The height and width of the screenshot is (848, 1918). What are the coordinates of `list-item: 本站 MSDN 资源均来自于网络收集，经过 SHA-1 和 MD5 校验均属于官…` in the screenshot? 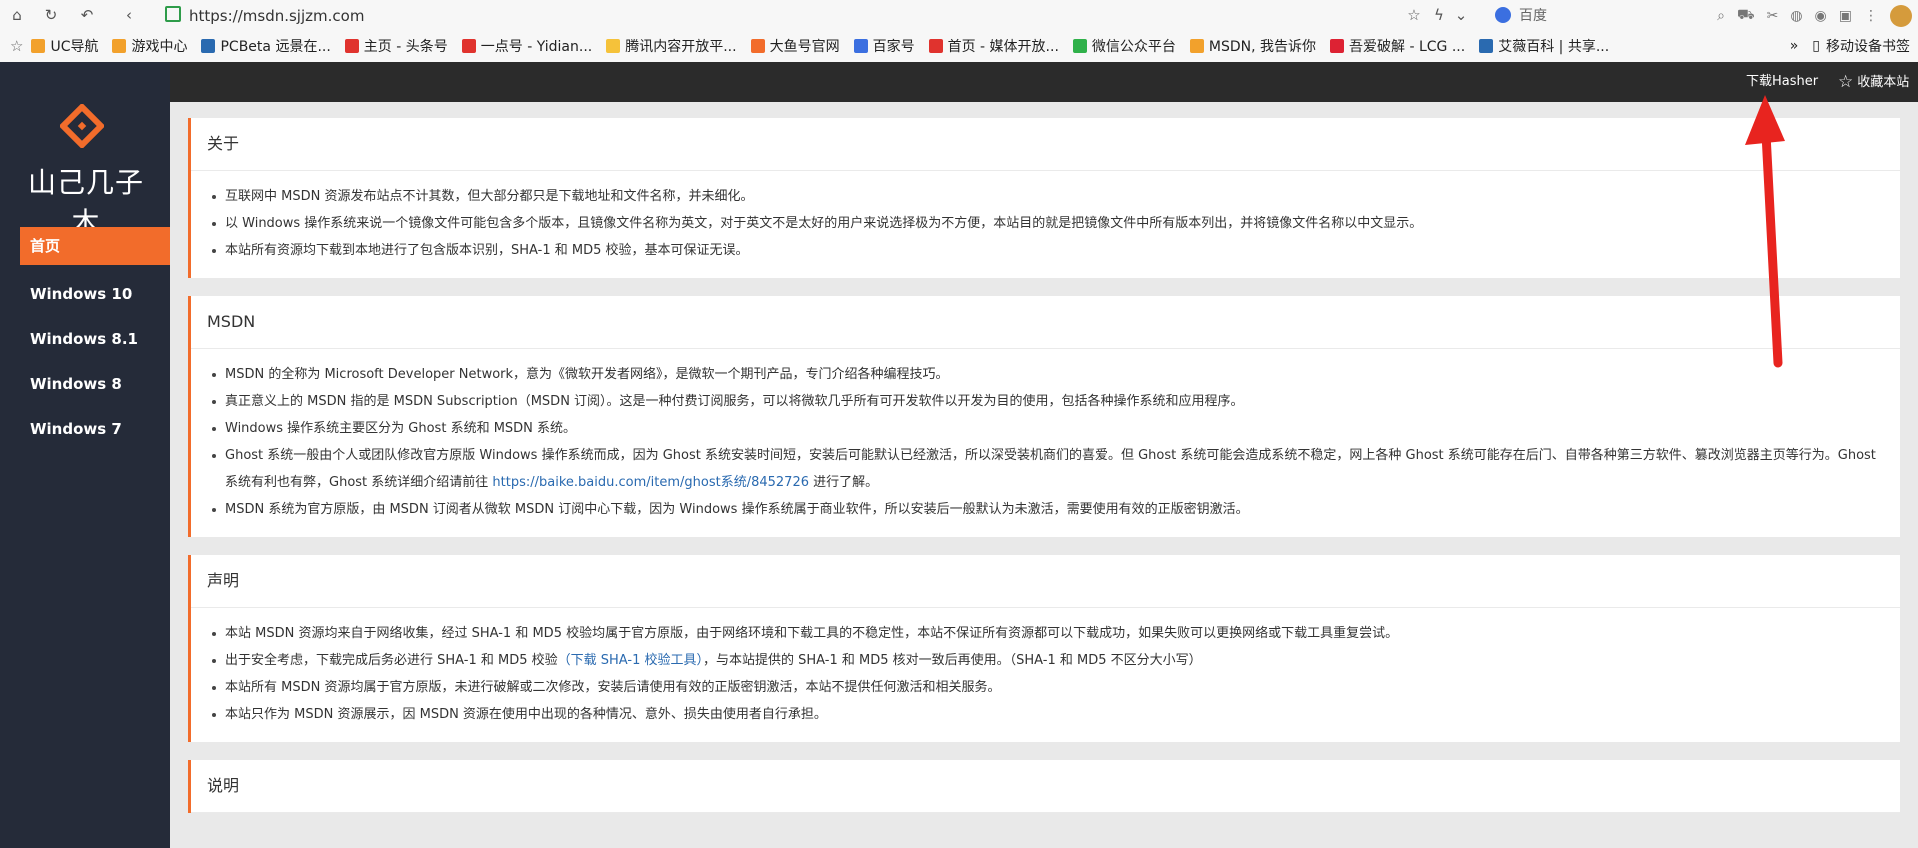 It's located at (1046, 633).